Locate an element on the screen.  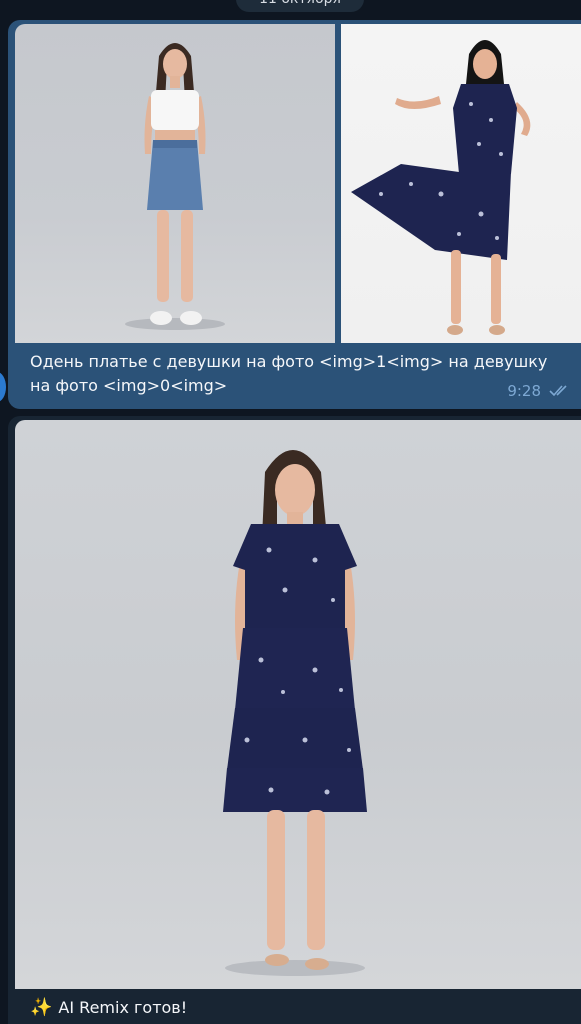
message-caption-text: AI Remix готов! is located at coordinates (123, 1007).